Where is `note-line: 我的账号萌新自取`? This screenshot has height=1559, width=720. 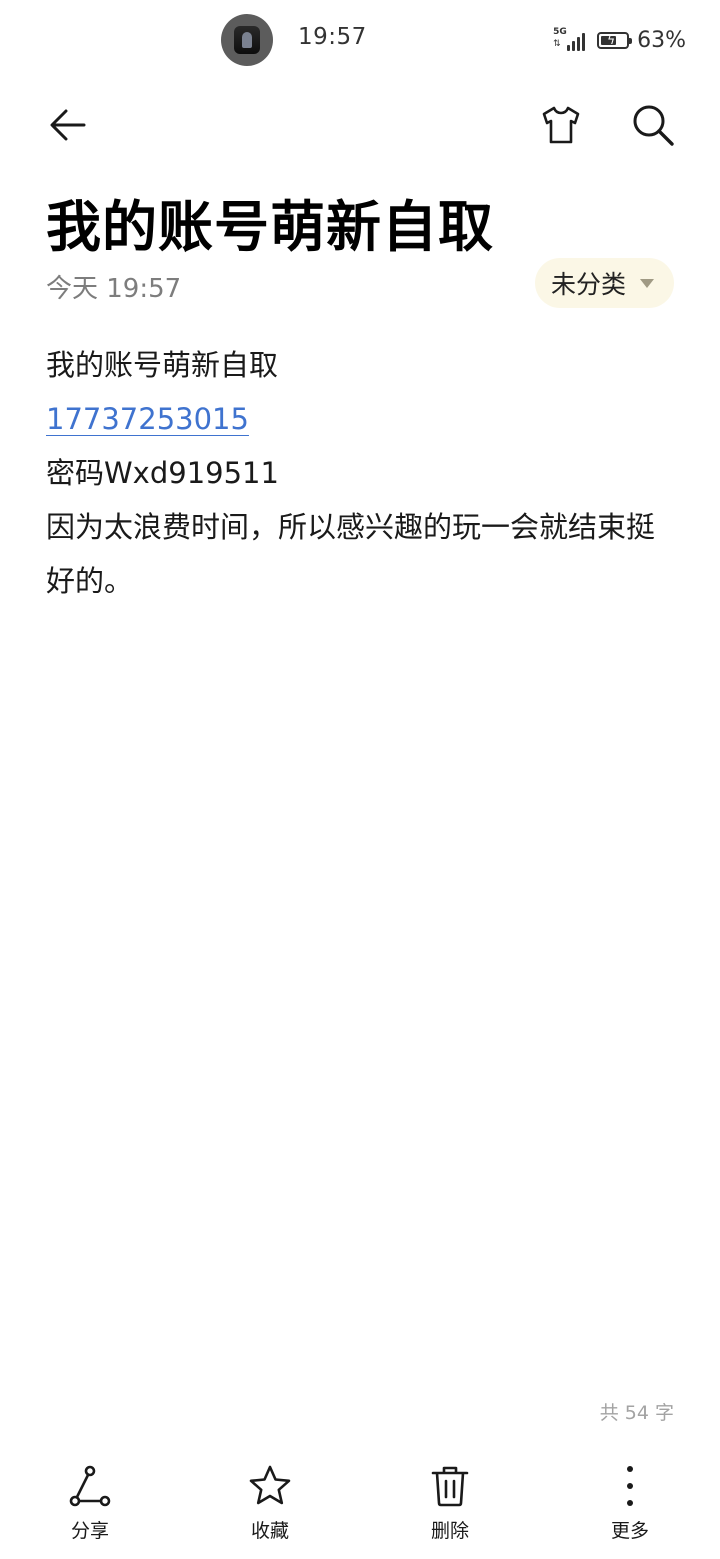 note-line: 我的账号萌新自取 is located at coordinates (162, 365).